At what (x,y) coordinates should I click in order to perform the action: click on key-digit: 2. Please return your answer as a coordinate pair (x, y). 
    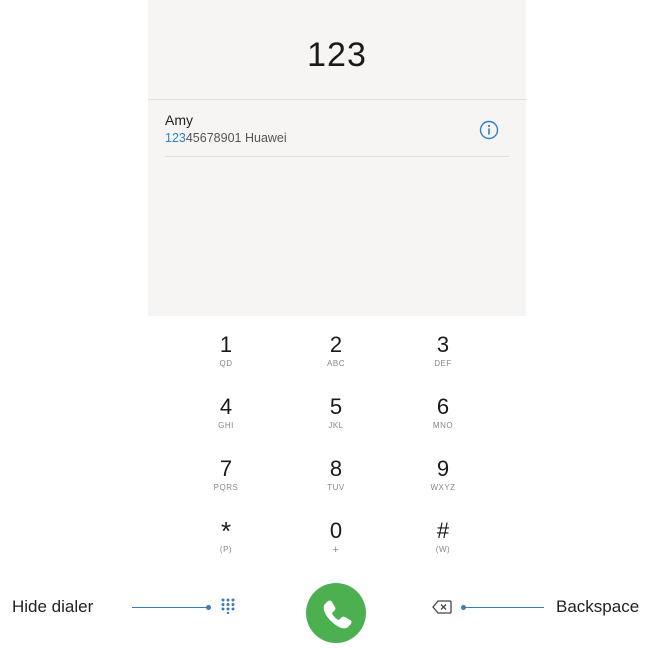
    Looking at the image, I should click on (336, 344).